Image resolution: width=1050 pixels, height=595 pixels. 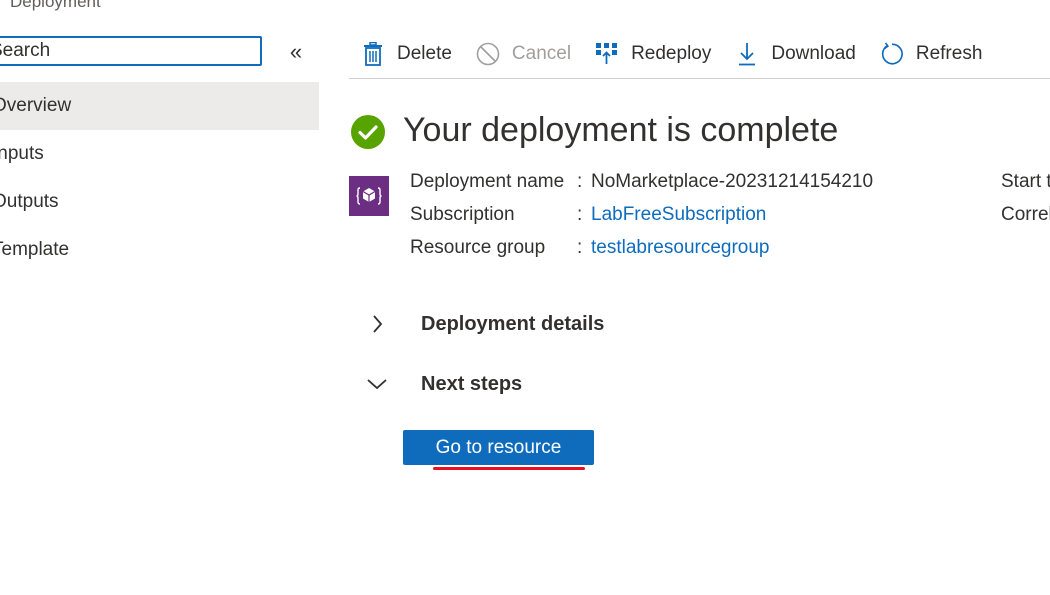 I want to click on refresh-button: Refresh, so click(x=931, y=54).